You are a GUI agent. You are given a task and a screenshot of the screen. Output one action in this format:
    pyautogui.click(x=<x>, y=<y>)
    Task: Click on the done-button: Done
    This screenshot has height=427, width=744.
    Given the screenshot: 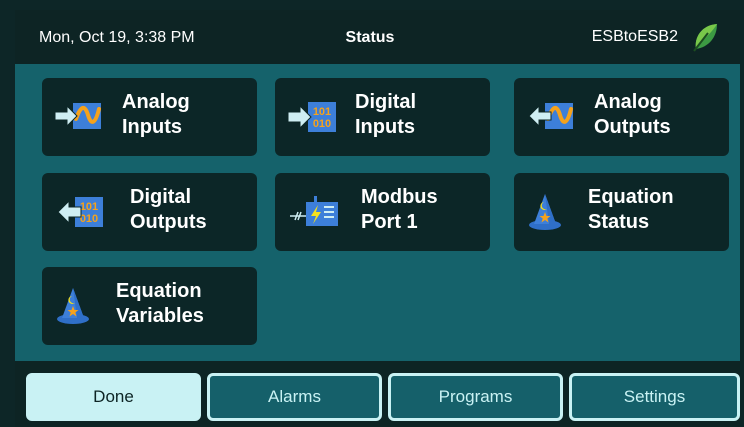 What is the action you would take?
    pyautogui.click(x=113, y=397)
    